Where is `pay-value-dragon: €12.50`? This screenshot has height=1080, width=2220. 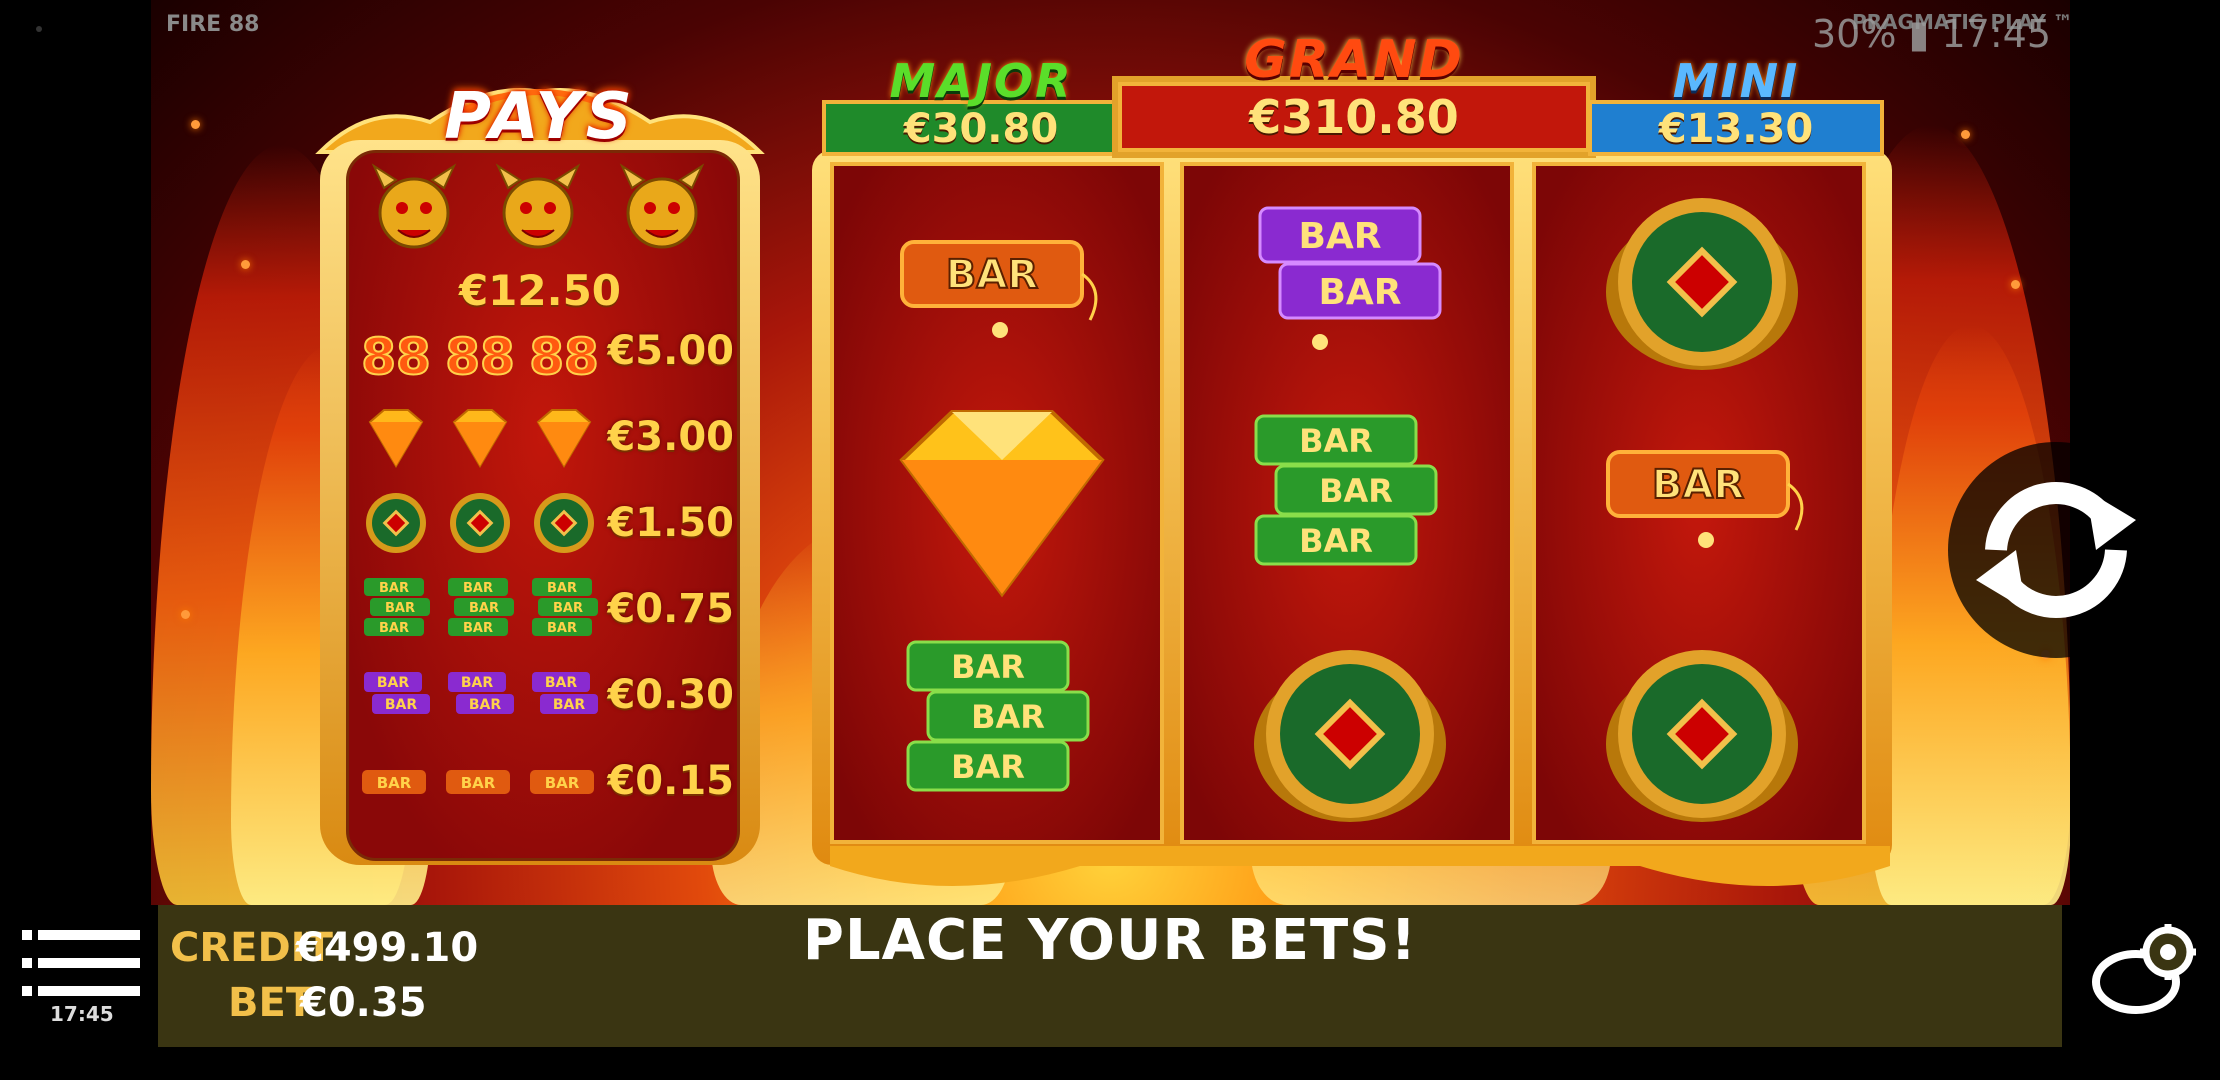 pay-value-dragon: €12.50 is located at coordinates (540, 290).